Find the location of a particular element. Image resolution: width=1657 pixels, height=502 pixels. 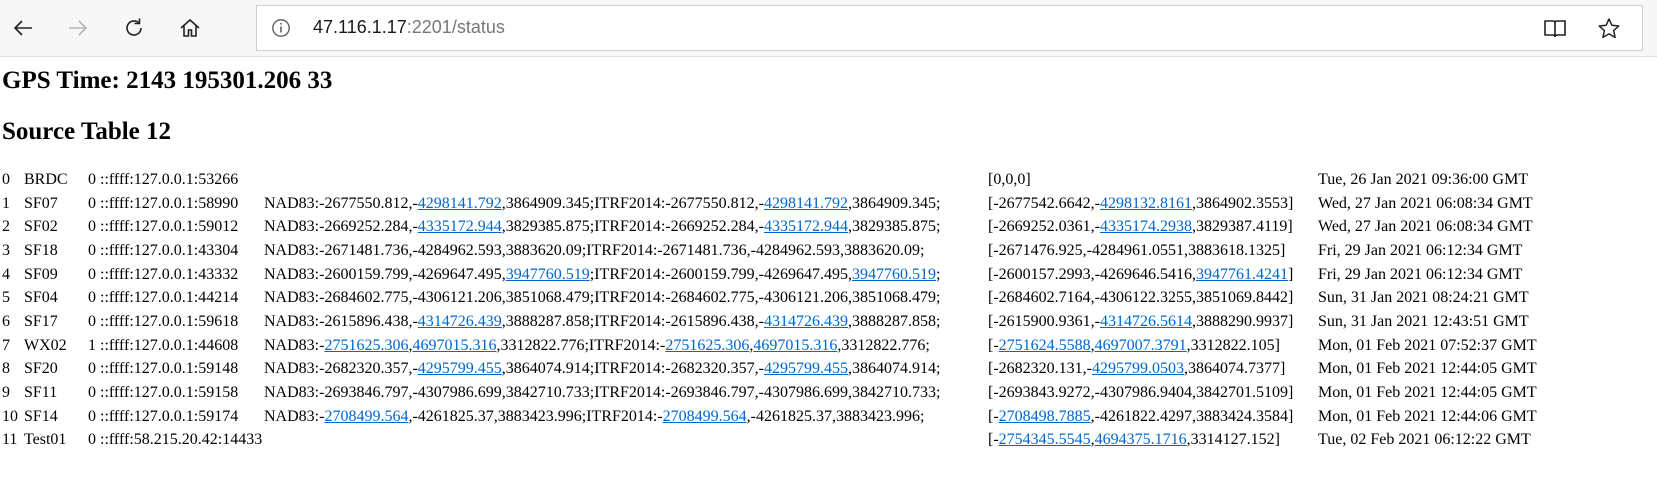

address-bar: 47.116.1.17:2201/status is located at coordinates (949, 28).